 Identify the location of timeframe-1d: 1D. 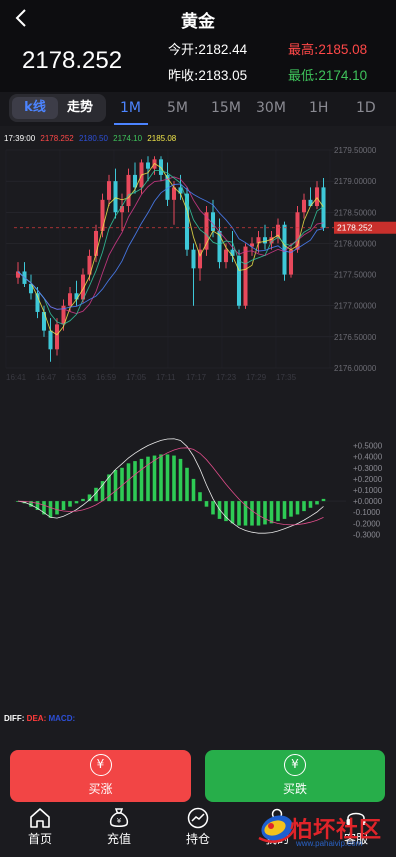
(366, 108).